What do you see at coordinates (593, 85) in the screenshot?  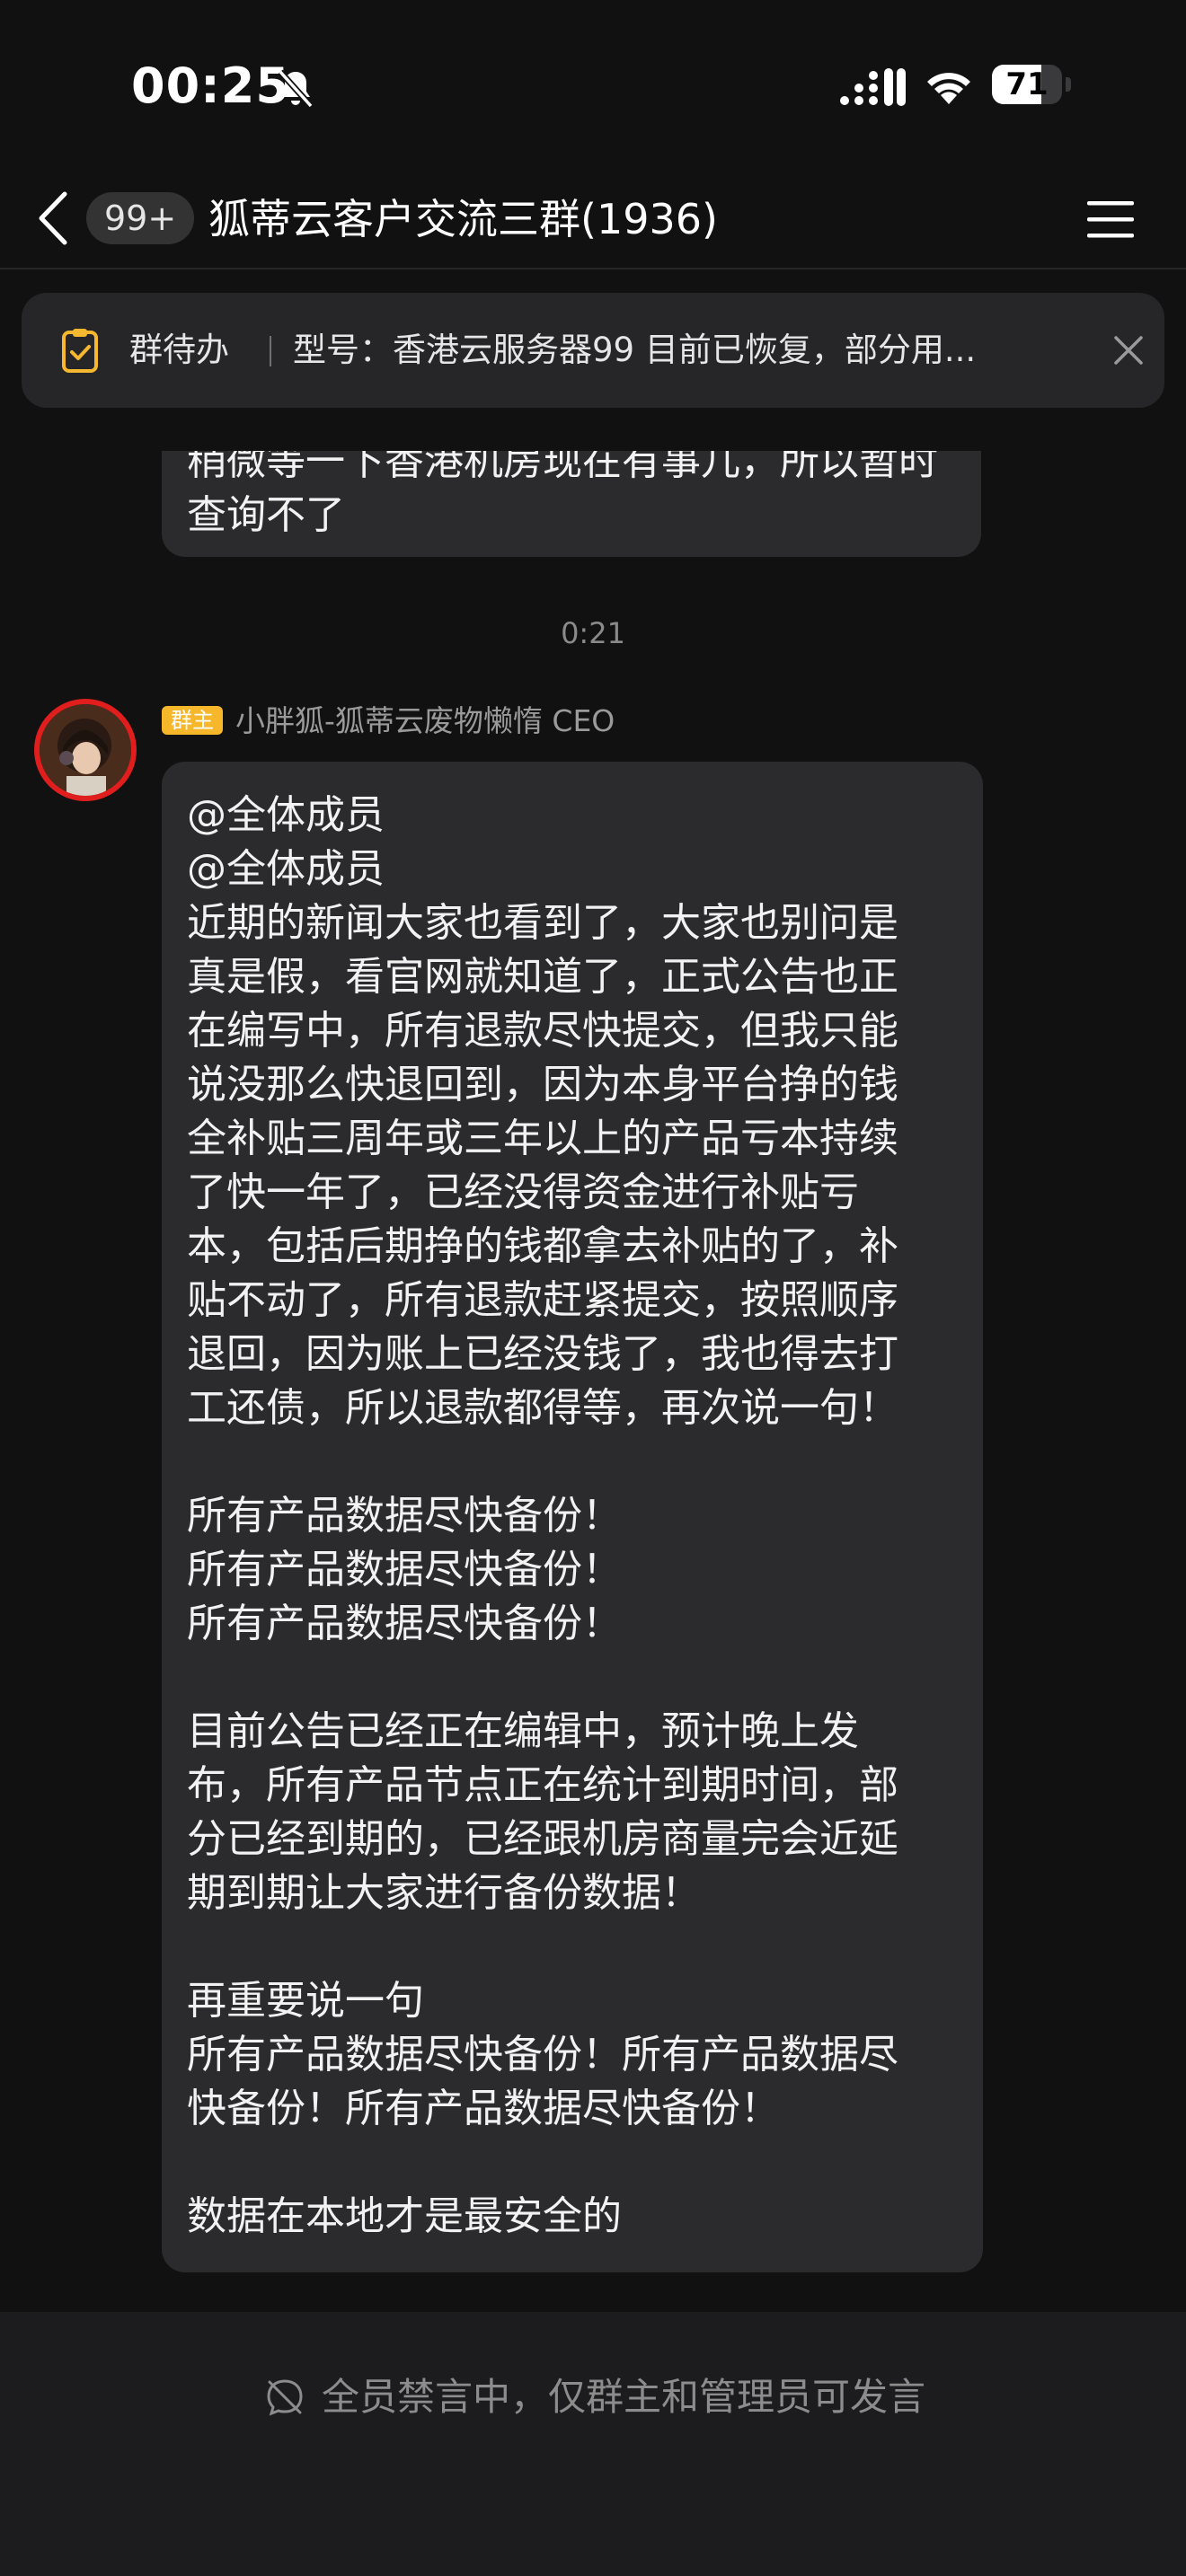 I see `status-bar: 00:25 71` at bounding box center [593, 85].